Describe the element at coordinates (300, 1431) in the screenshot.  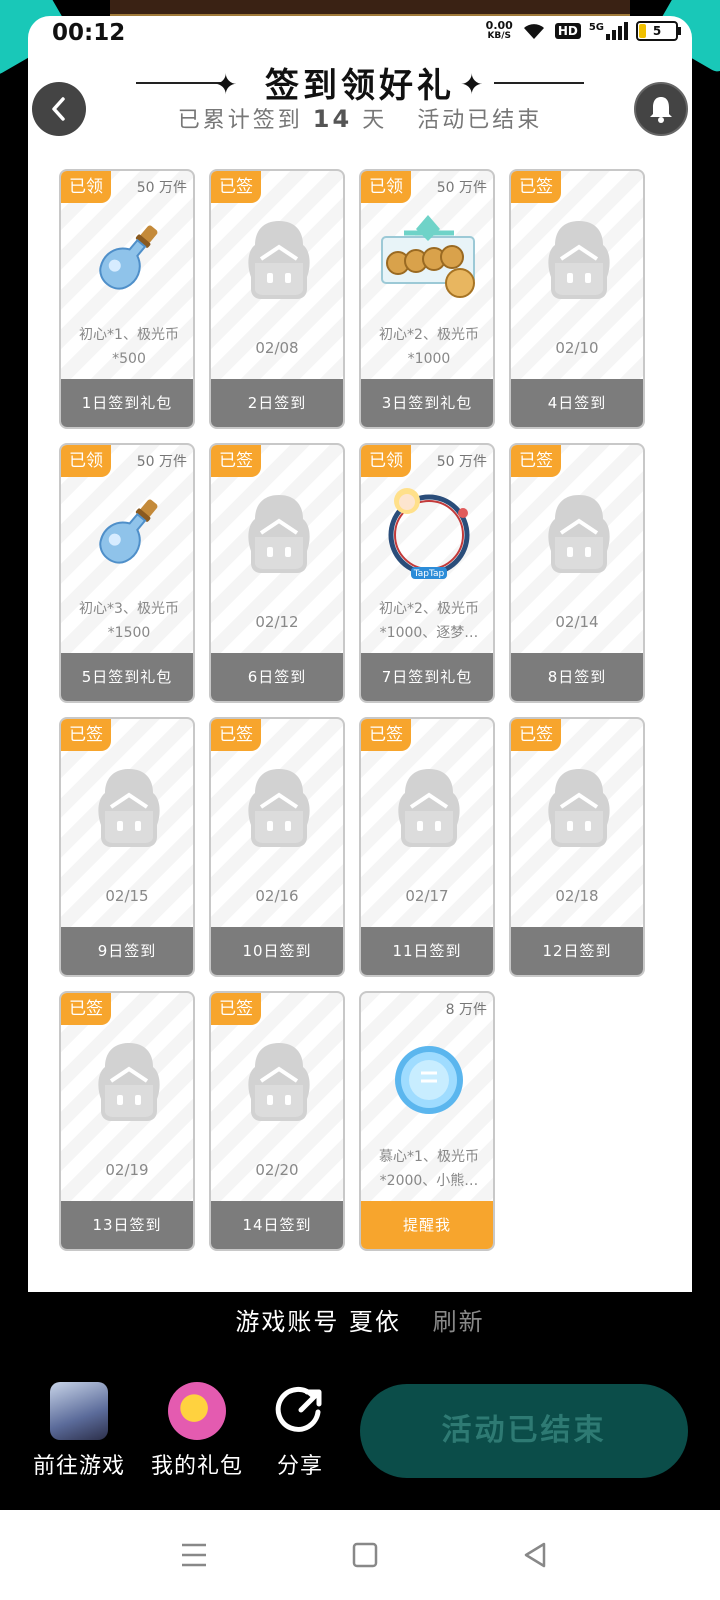
I see `share-button: 分享` at that location.